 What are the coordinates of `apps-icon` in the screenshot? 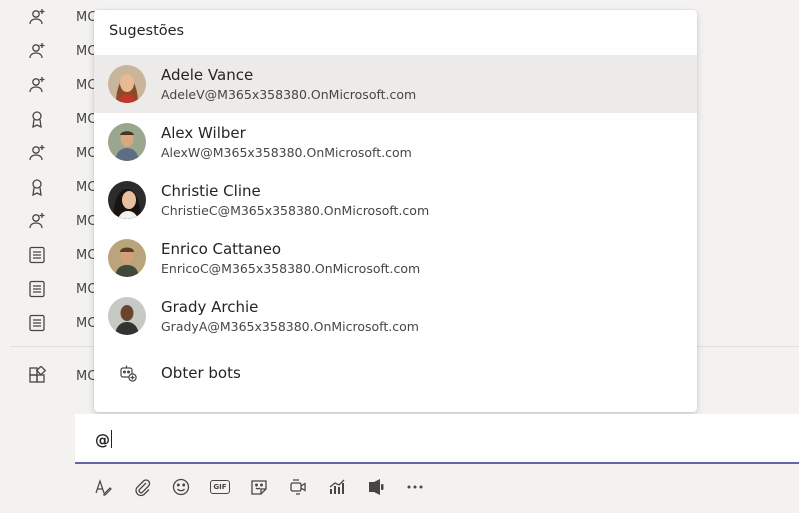 It's located at (37, 376).